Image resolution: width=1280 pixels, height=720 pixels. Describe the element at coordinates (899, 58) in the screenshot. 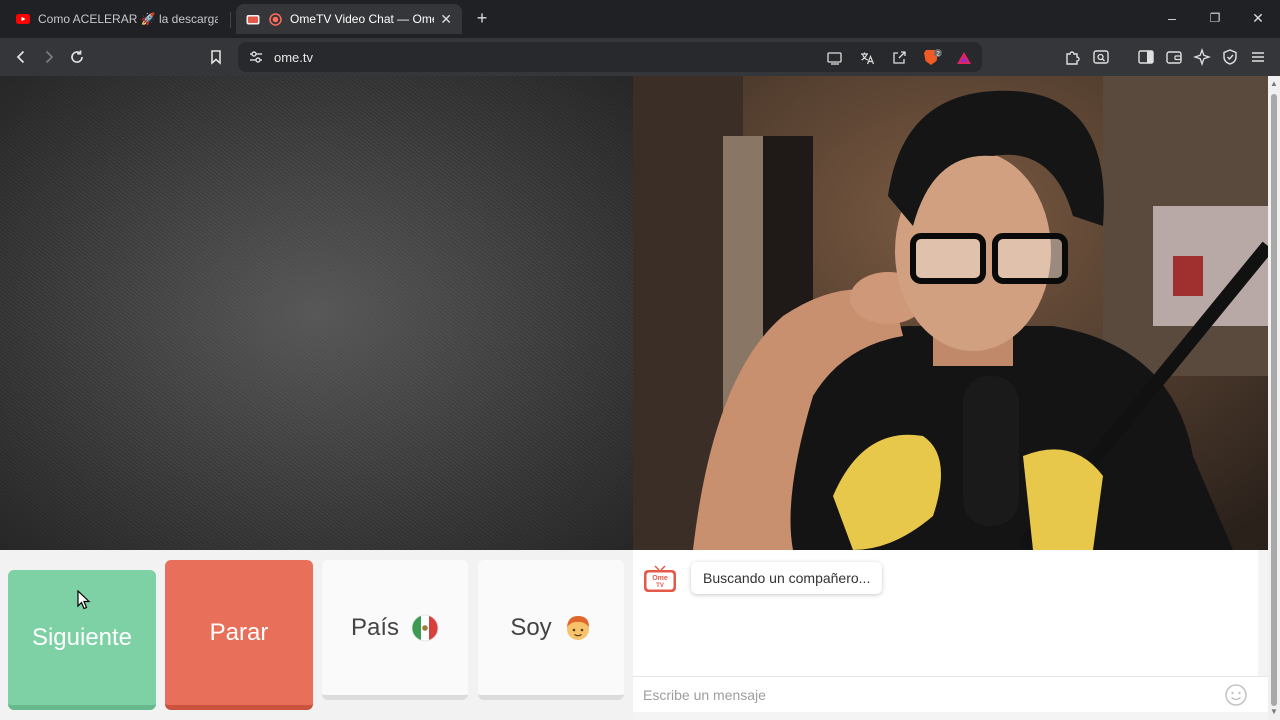

I see `share-icon` at that location.